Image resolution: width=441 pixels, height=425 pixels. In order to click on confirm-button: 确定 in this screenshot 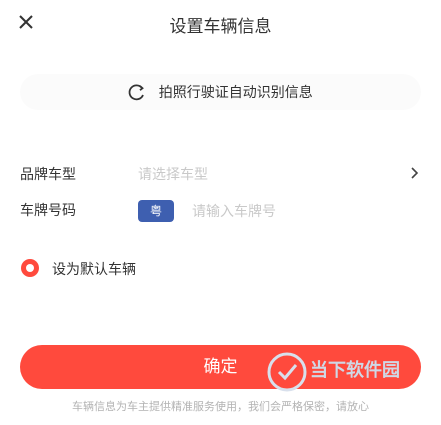, I will do `click(220, 367)`.